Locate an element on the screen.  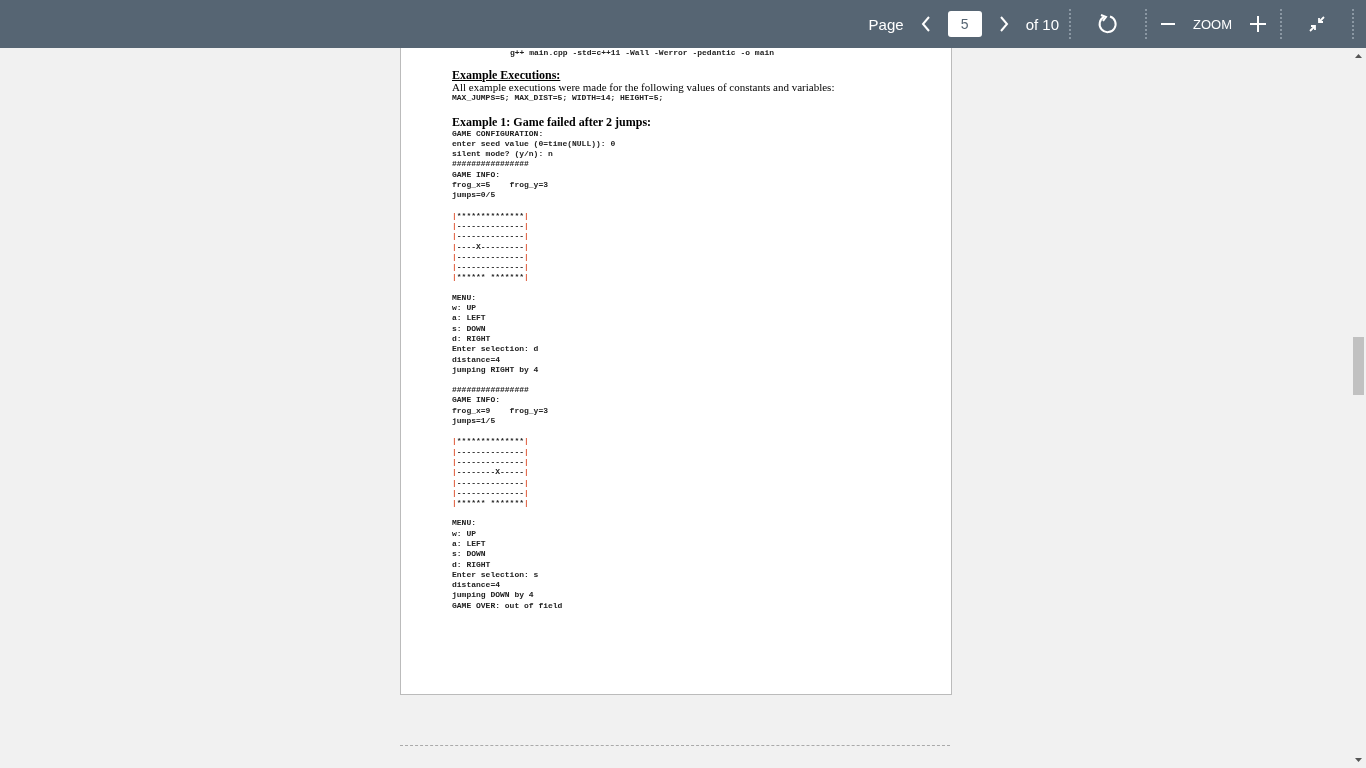
console-line: enter seed value (0=time(NULL)): 0 is located at coordinates (534, 144).